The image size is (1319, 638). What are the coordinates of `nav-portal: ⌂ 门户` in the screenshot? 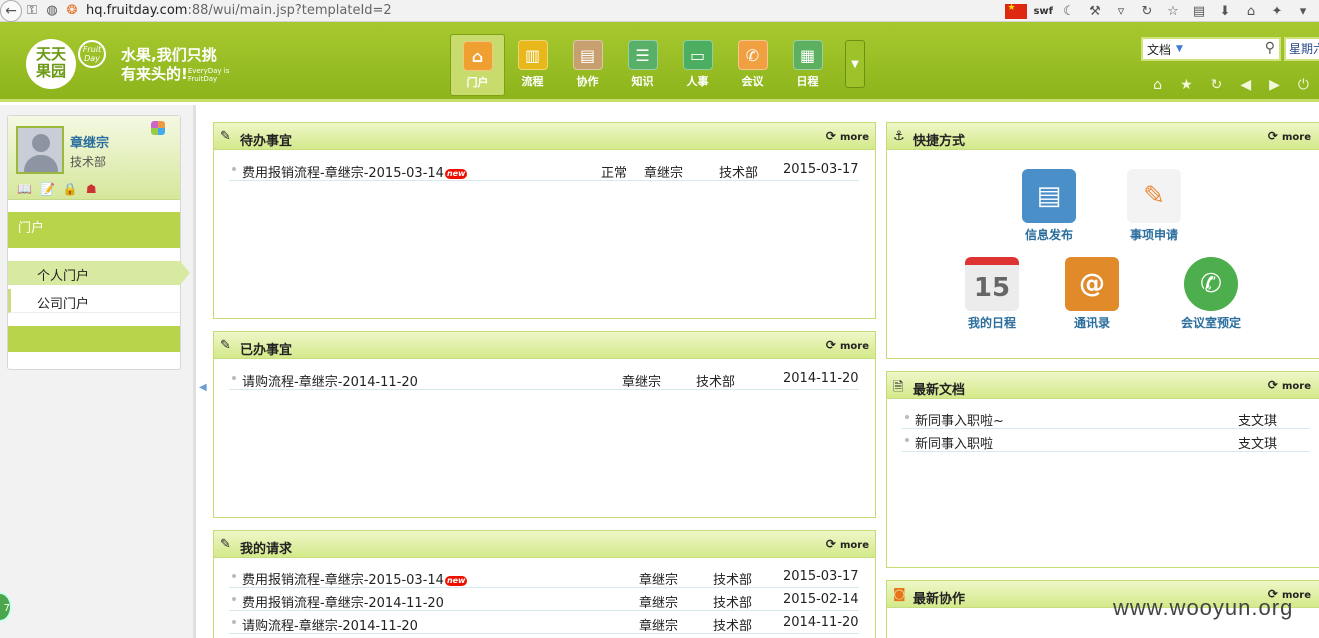 It's located at (477, 65).